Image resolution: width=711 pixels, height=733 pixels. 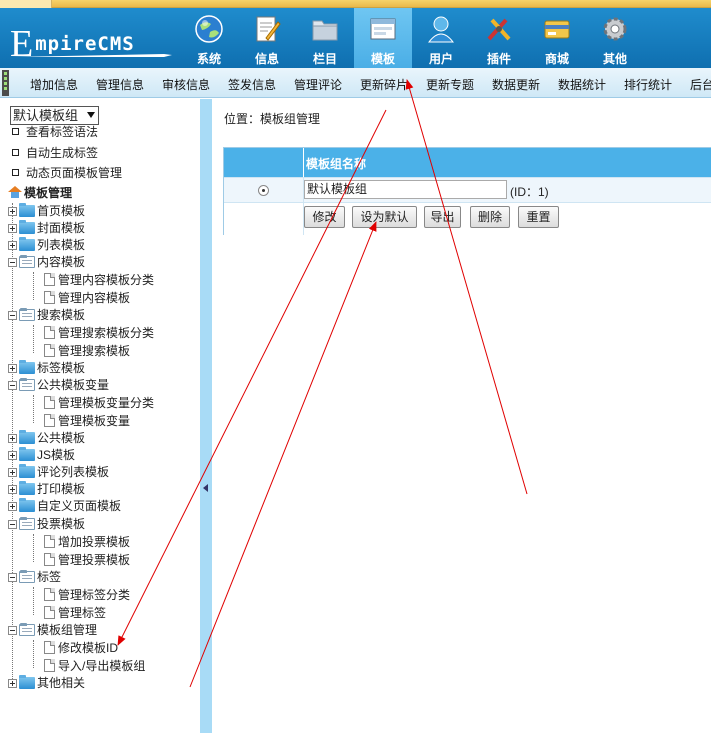 What do you see at coordinates (206, 416) in the screenshot?
I see `sidebar-splitter` at bounding box center [206, 416].